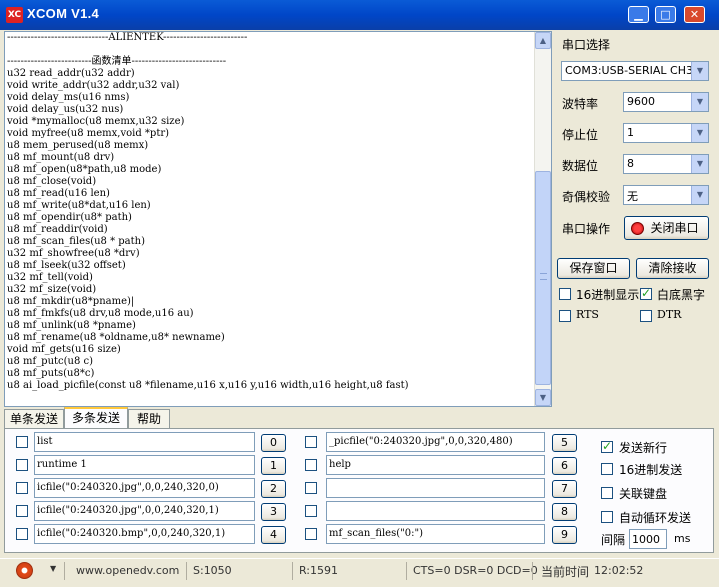 The width and height of the screenshot is (719, 587). Describe the element at coordinates (666, 133) in the screenshot. I see `stop-bits-select: 1 ▼` at that location.